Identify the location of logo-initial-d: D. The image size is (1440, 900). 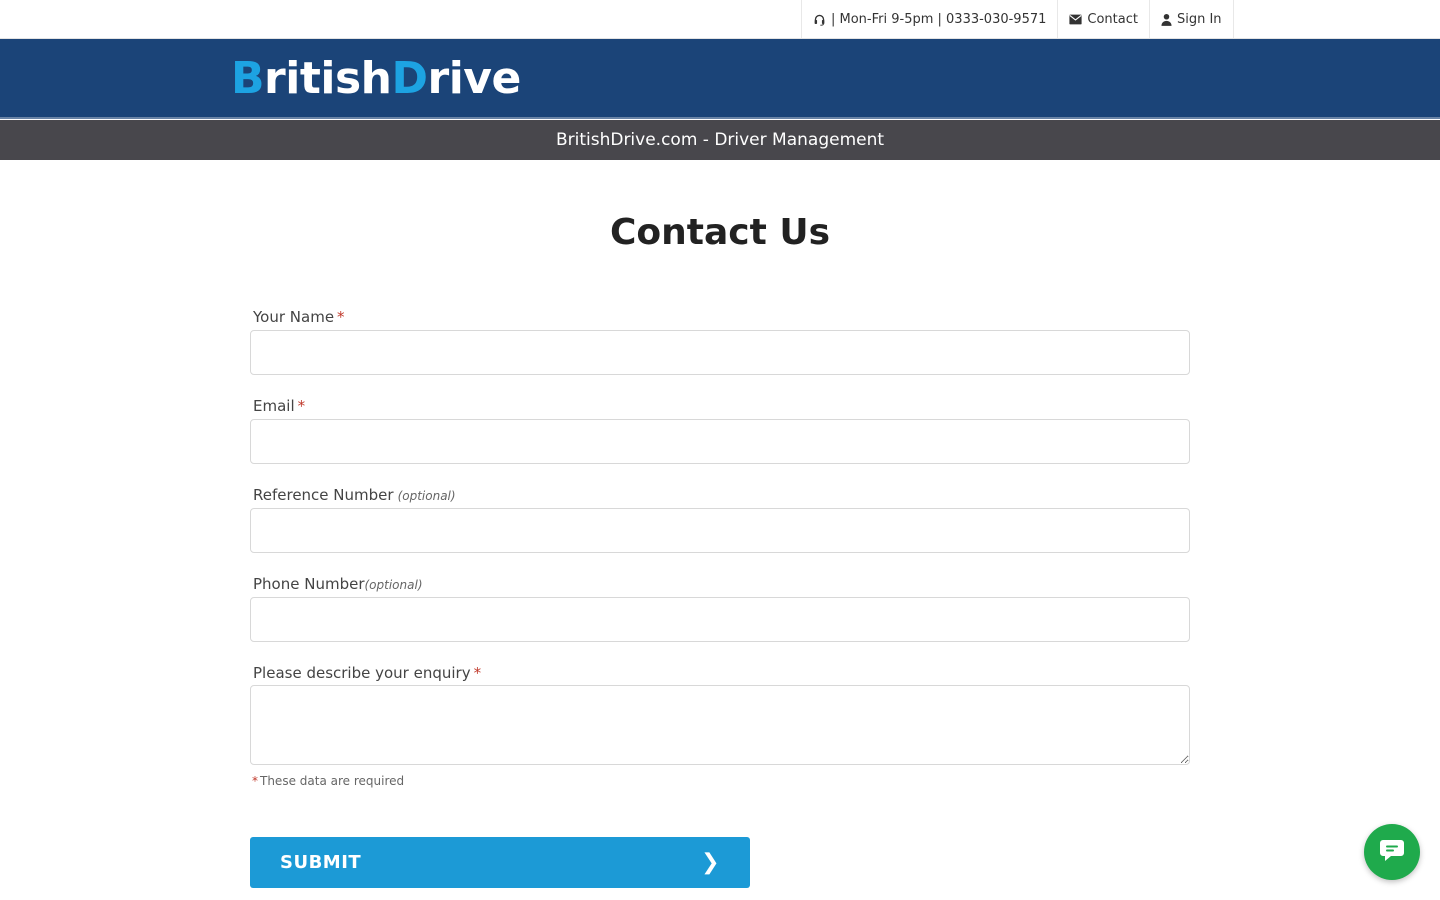
(409, 78).